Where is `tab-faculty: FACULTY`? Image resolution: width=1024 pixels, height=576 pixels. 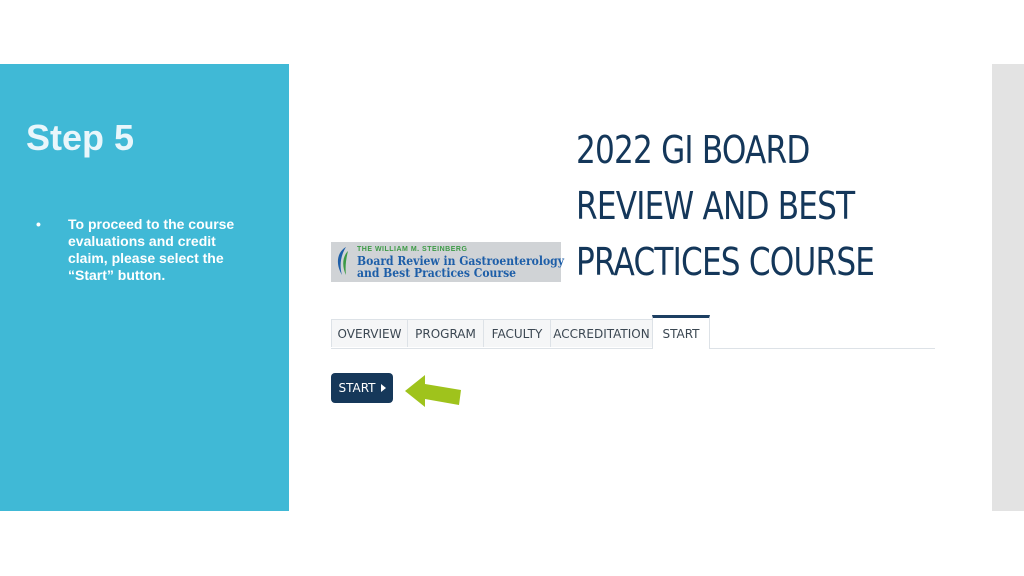 tab-faculty: FACULTY is located at coordinates (517, 333).